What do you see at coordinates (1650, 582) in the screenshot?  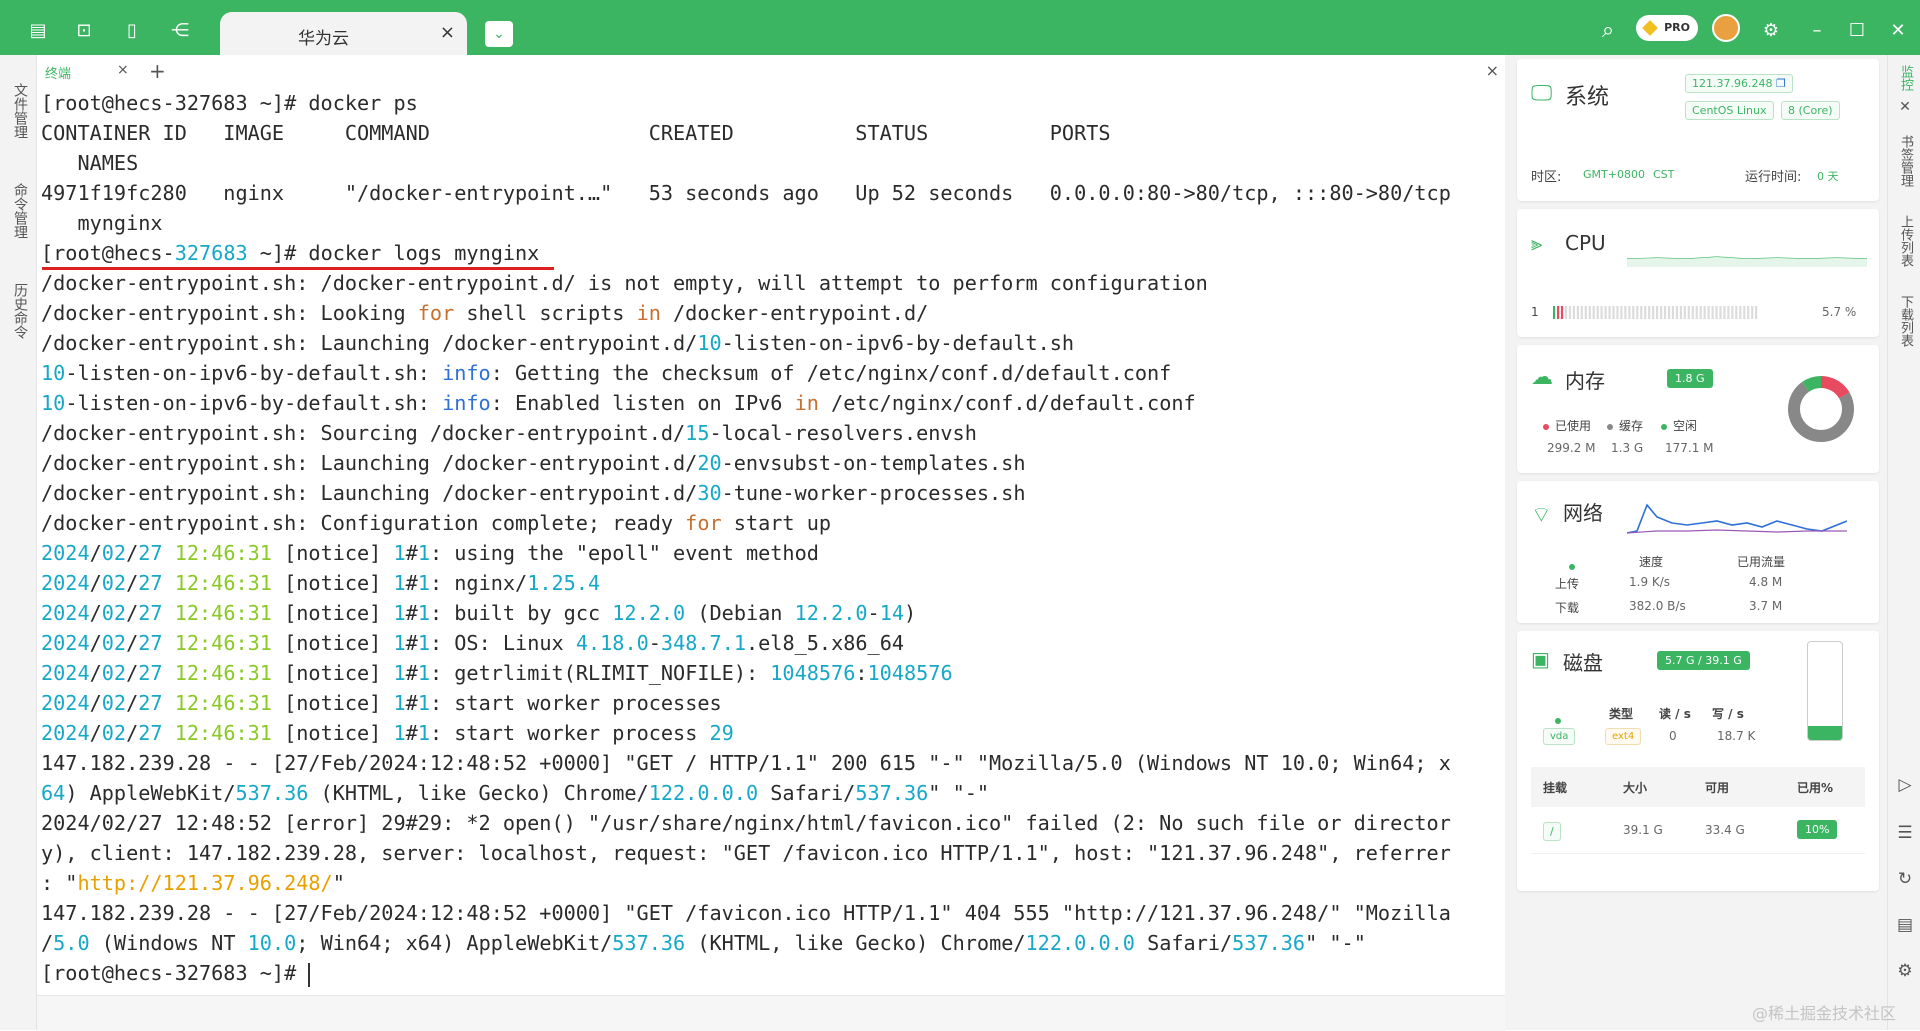 I see `upload-speed: 1.9 K/s` at bounding box center [1650, 582].